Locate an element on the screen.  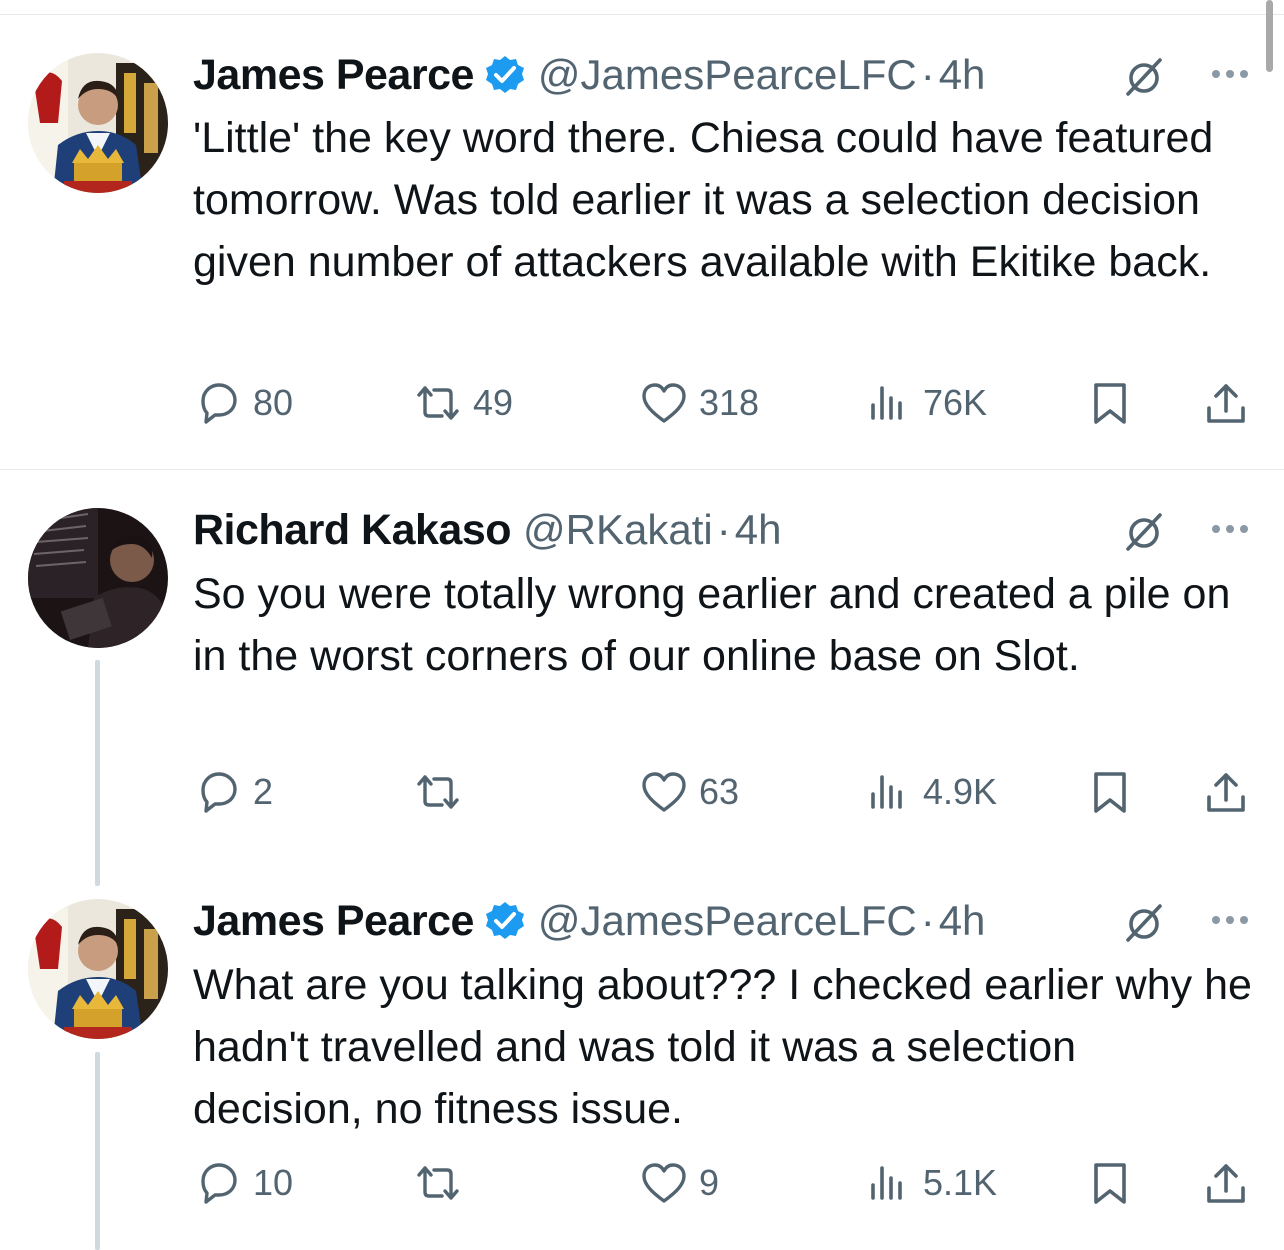
scrollbar is located at coordinates (1269, 36).